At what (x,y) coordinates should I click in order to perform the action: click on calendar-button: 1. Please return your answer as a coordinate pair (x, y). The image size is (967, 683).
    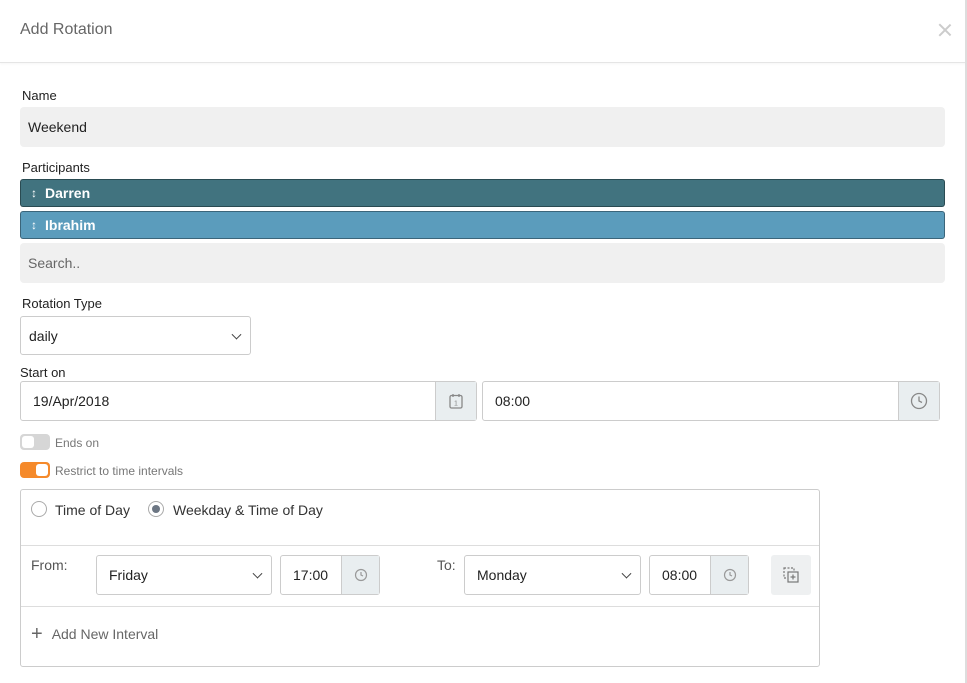
    Looking at the image, I should click on (455, 401).